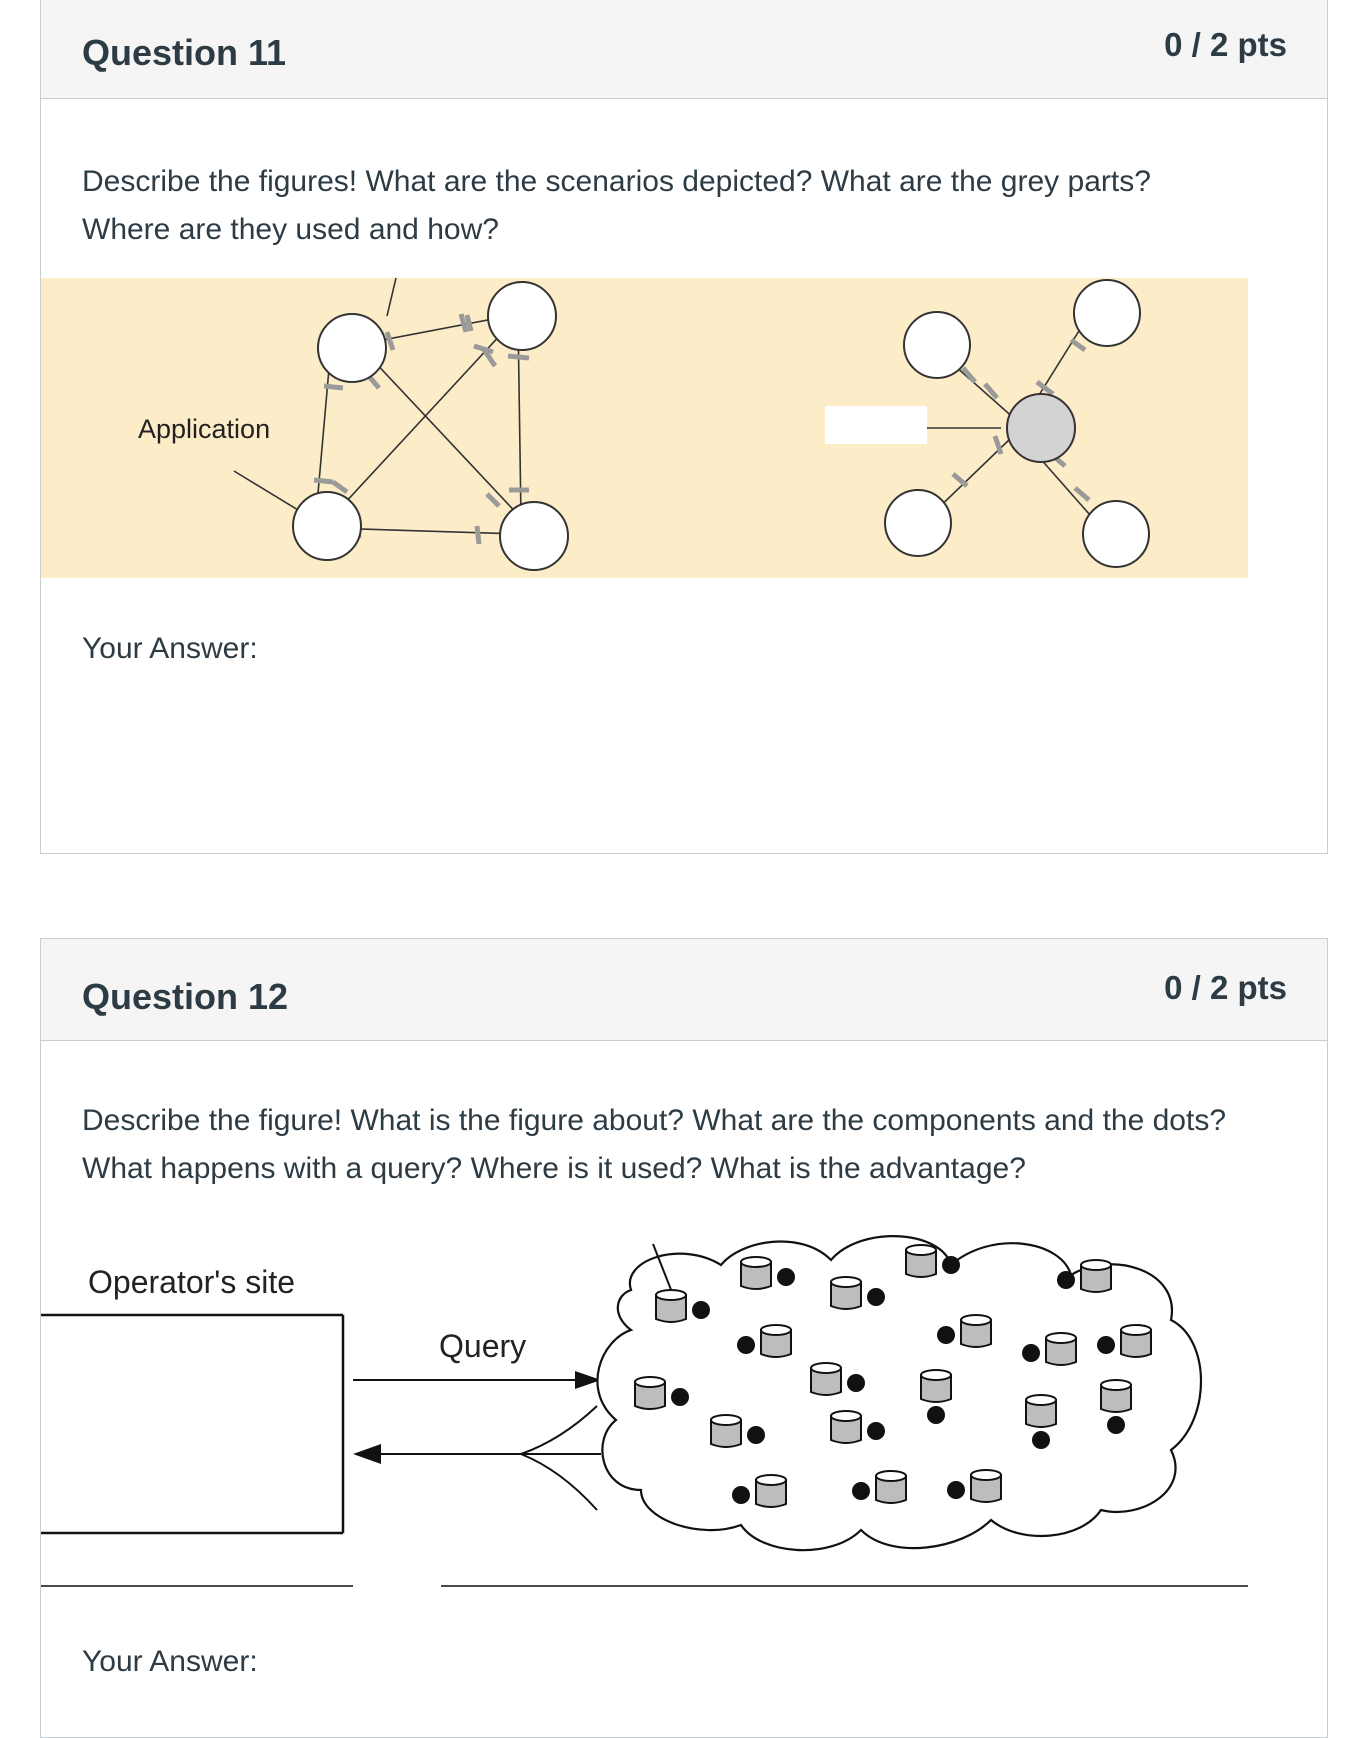 The width and height of the screenshot is (1361, 1738). Describe the element at coordinates (559, 1482) in the screenshot. I see `result-branch-lower` at that location.